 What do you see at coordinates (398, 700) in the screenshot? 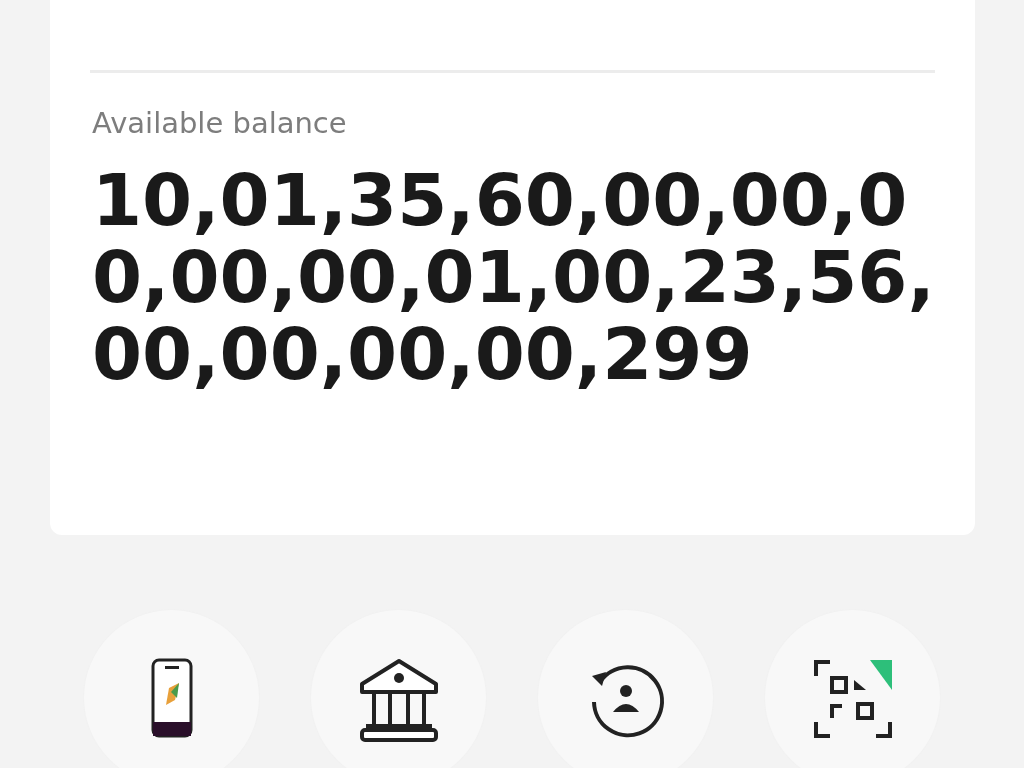
I see `bank-icon` at bounding box center [398, 700].